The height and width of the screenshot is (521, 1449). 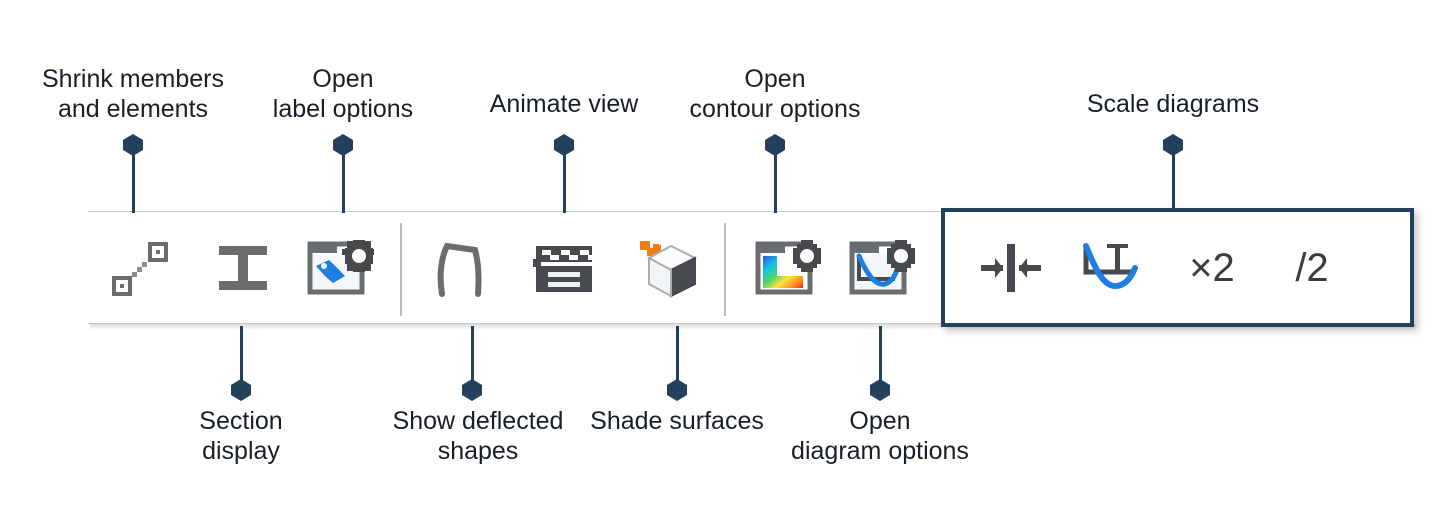 I want to click on callout-leader-open-contour-options, so click(x=775, y=184).